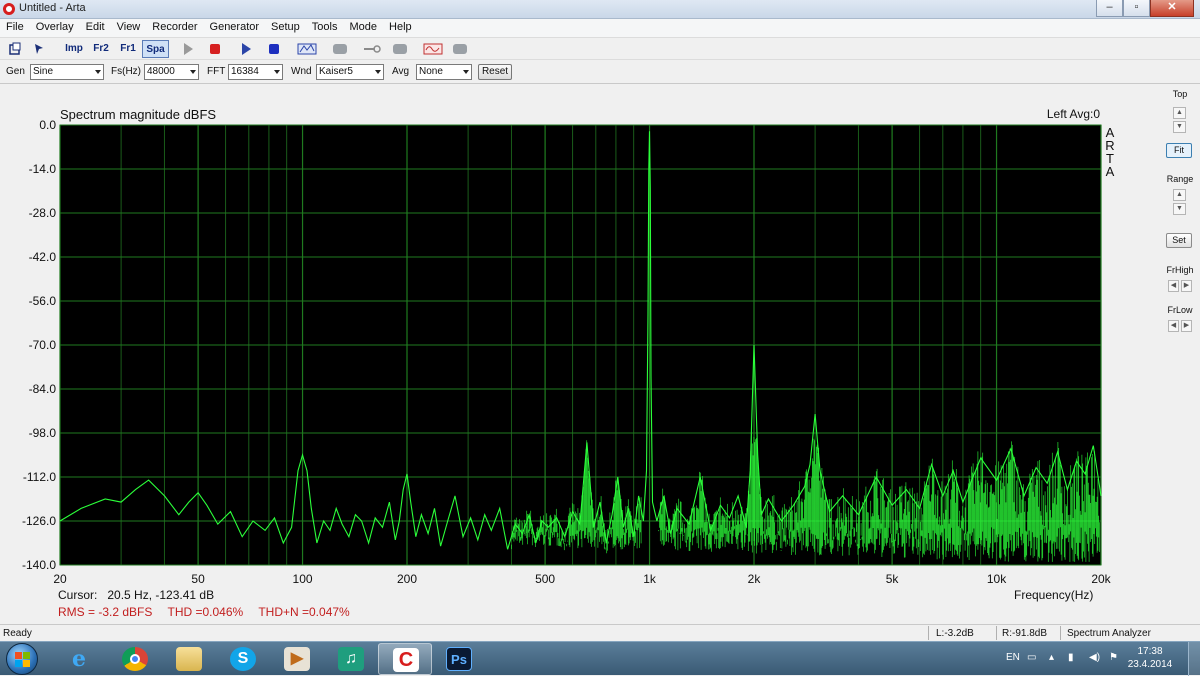 The image size is (1200, 676). What do you see at coordinates (55, 28) in the screenshot?
I see `menu-overlay: Overlay` at bounding box center [55, 28].